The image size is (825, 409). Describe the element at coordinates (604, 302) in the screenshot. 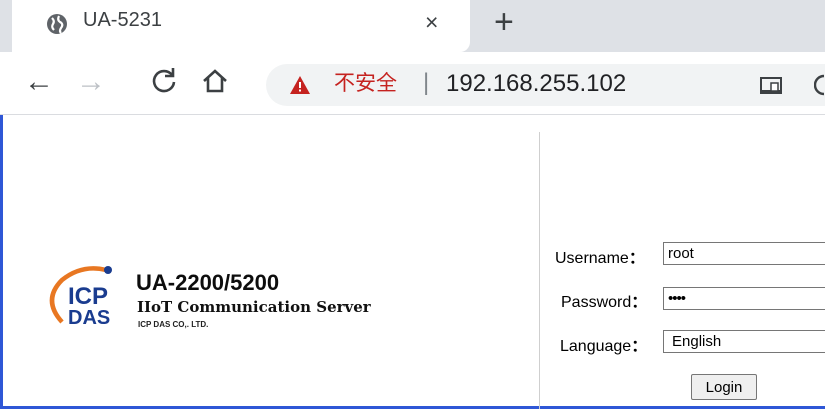

I see `password-label: Password：` at that location.